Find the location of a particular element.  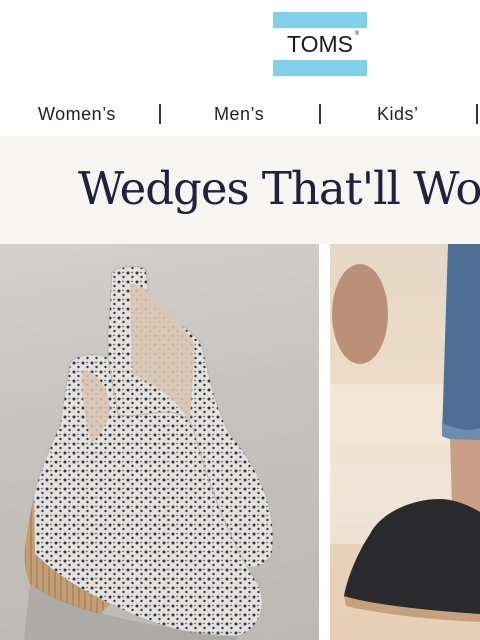

hero-headline: Wedges That'll Wow is located at coordinates (279, 188).